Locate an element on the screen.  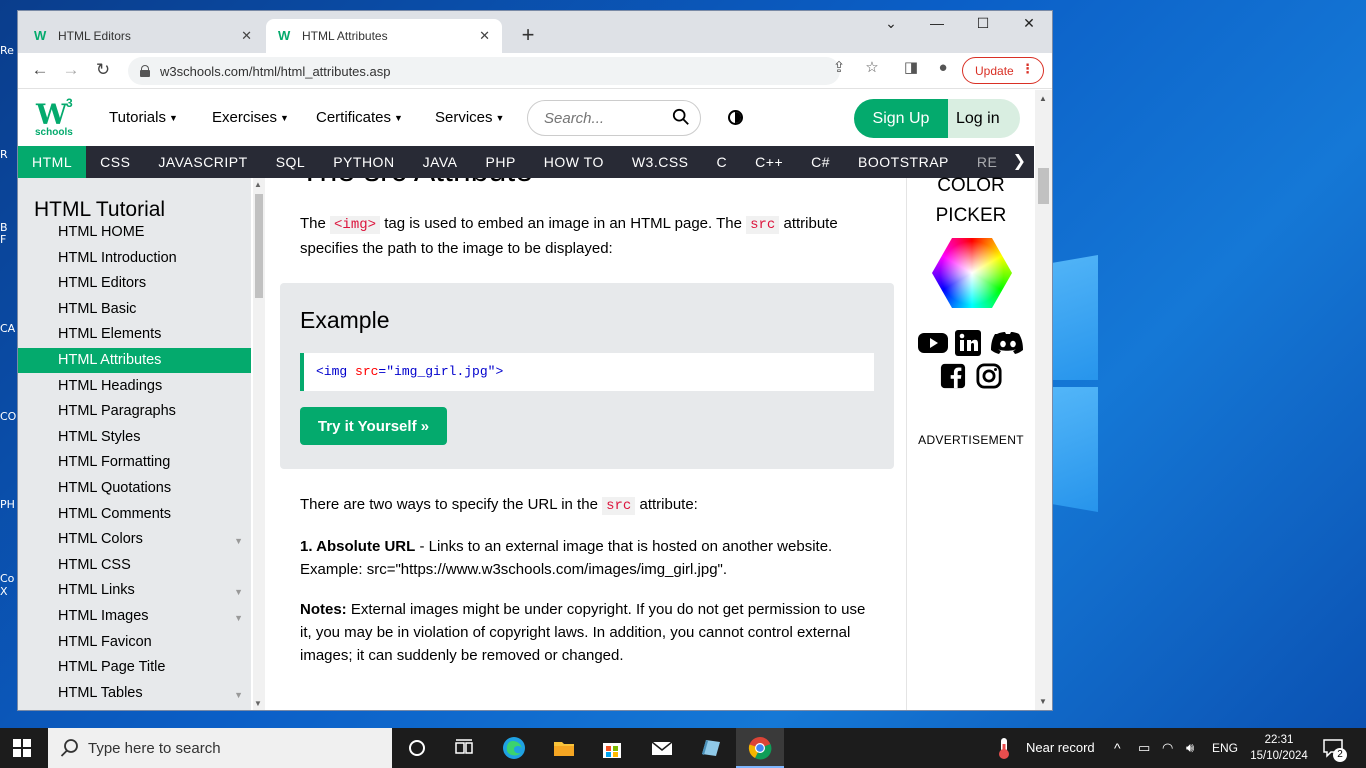
language-indicator: ENG is located at coordinates (1225, 748).